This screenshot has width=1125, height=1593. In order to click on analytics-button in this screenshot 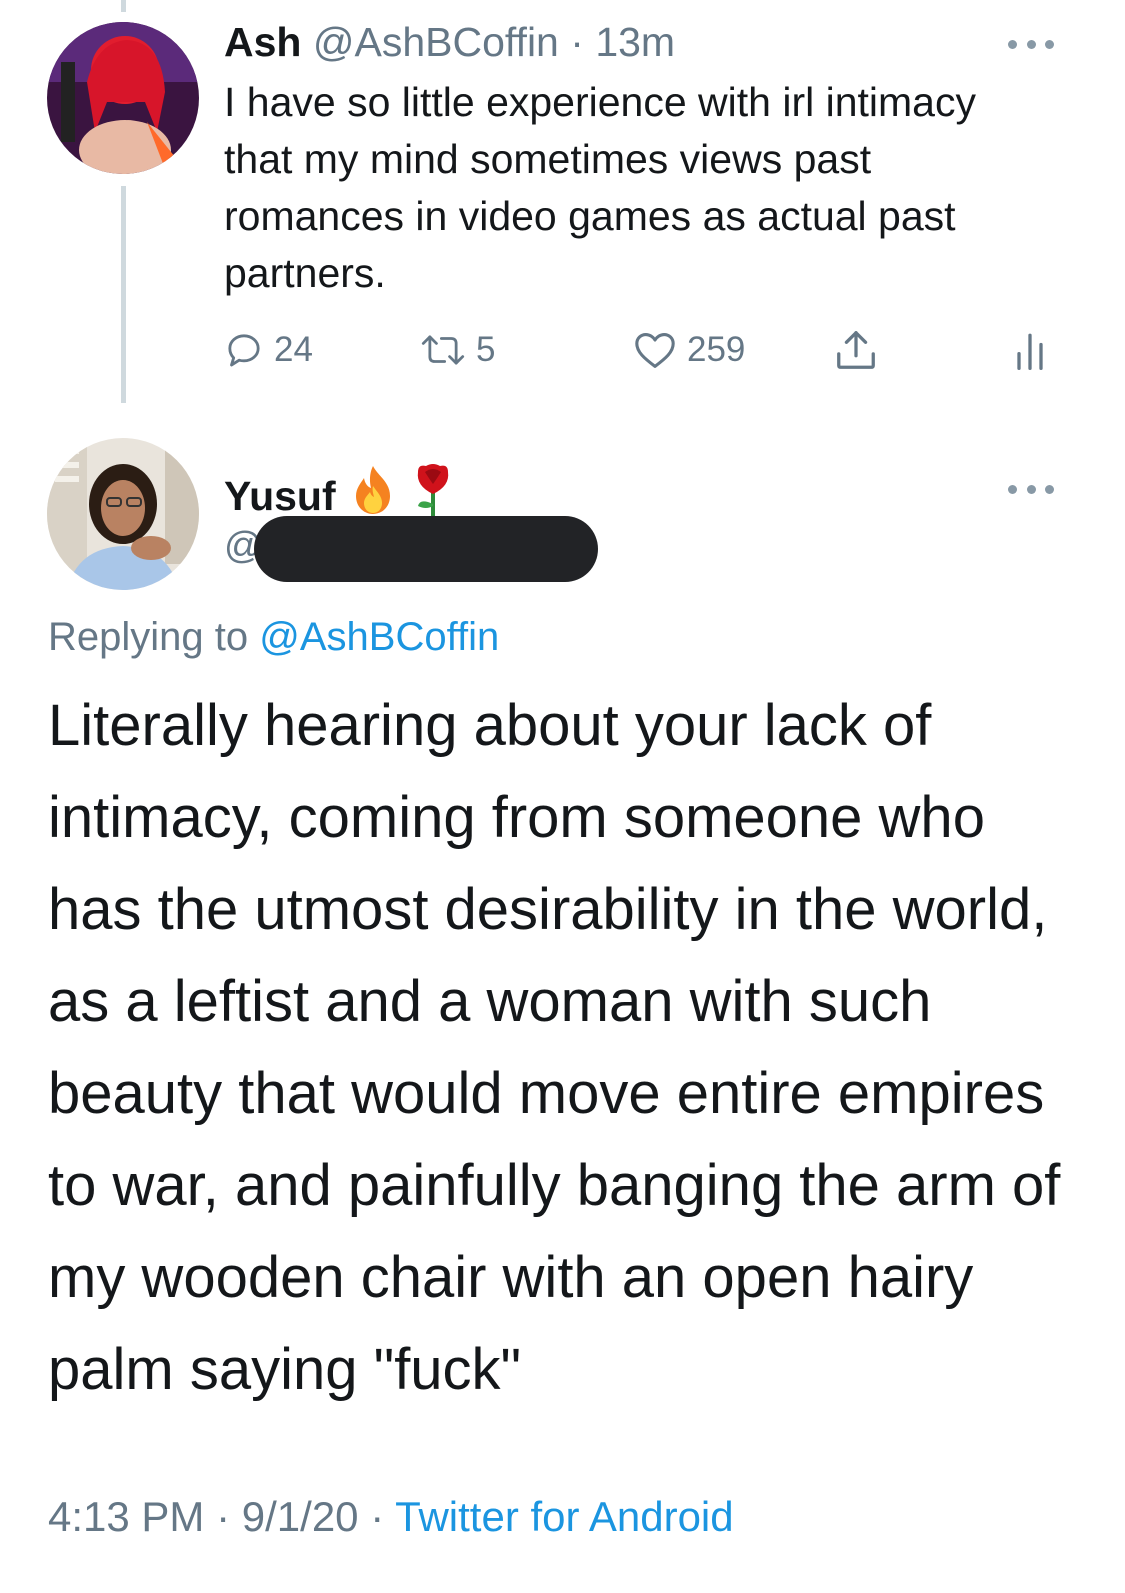, I will do `click(1030, 350)`.